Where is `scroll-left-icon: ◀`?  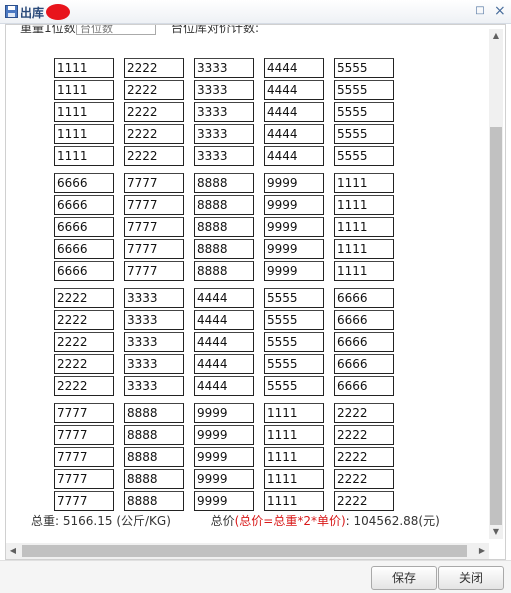
scroll-left-icon: ◀ is located at coordinates (13, 551).